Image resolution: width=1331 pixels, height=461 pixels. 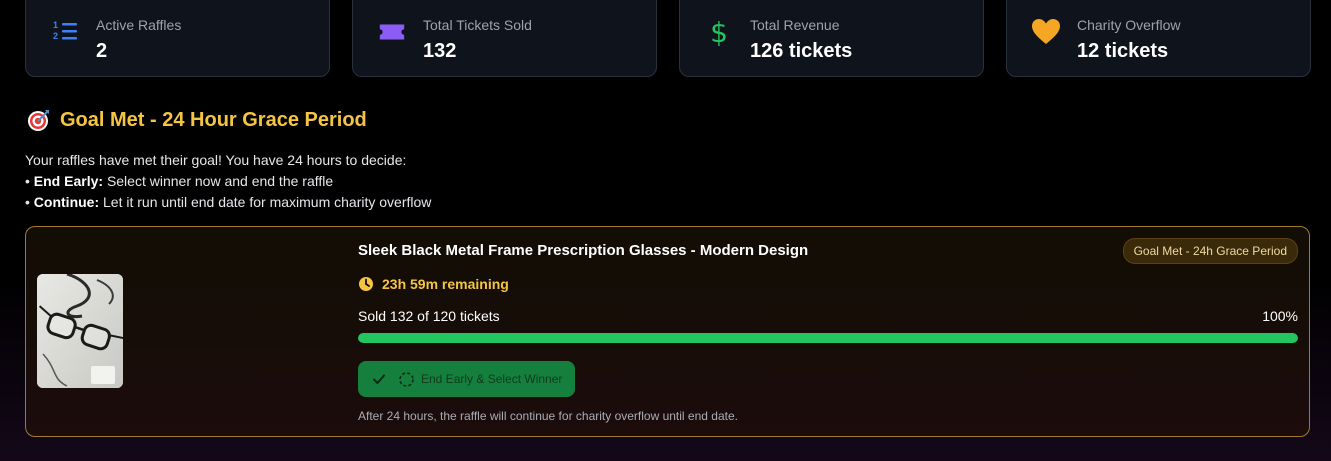 I want to click on heart-icon, so click(x=1046, y=32).